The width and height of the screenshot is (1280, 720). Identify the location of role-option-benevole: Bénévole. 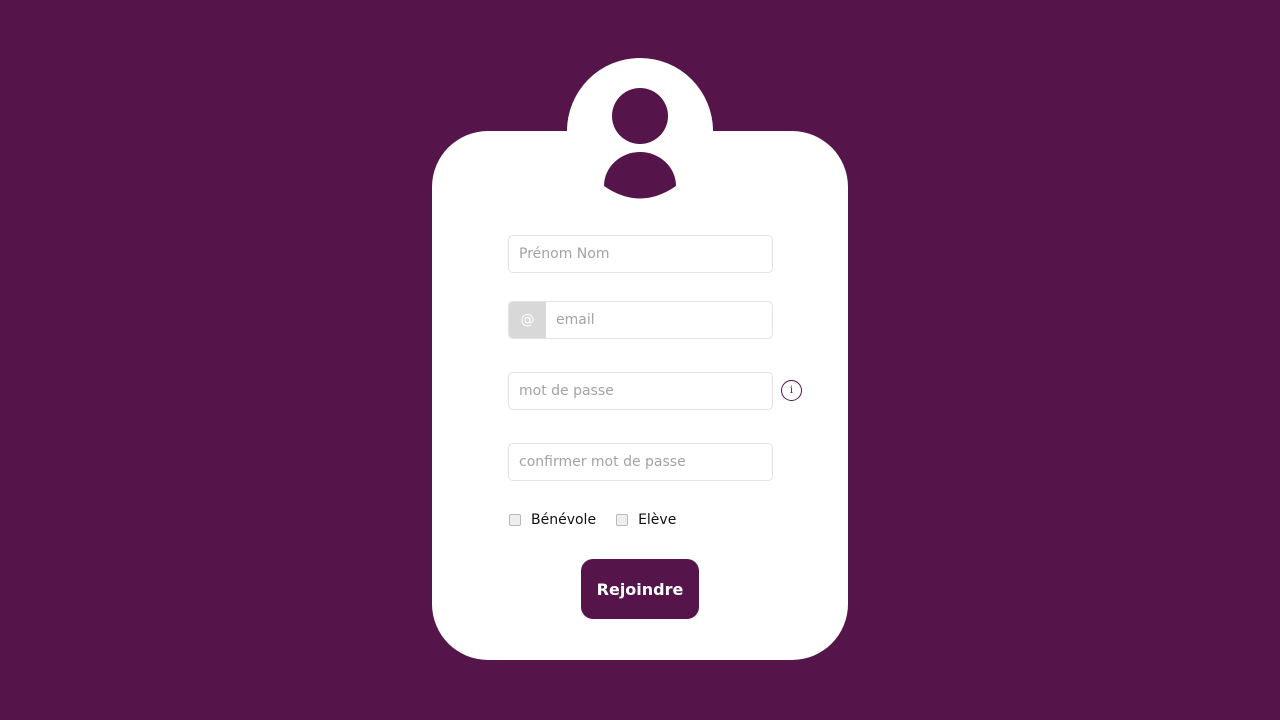
(552, 520).